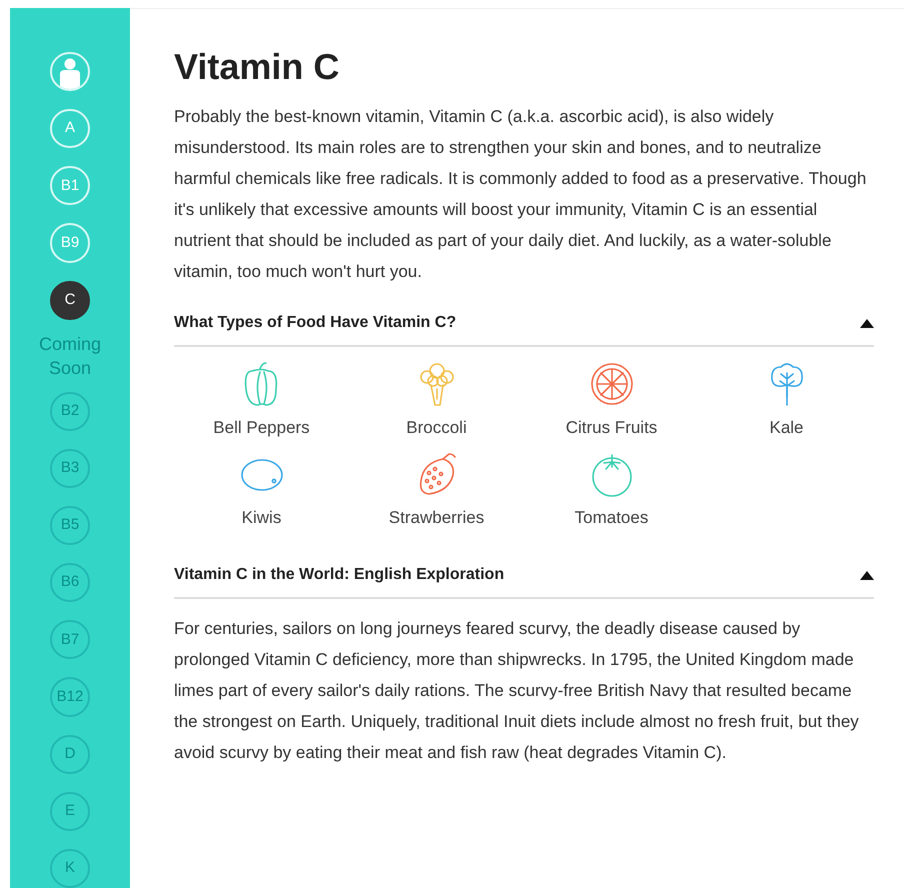 Image resolution: width=904 pixels, height=888 pixels. Describe the element at coordinates (436, 428) in the screenshot. I see `food-label: Broccoli` at that location.